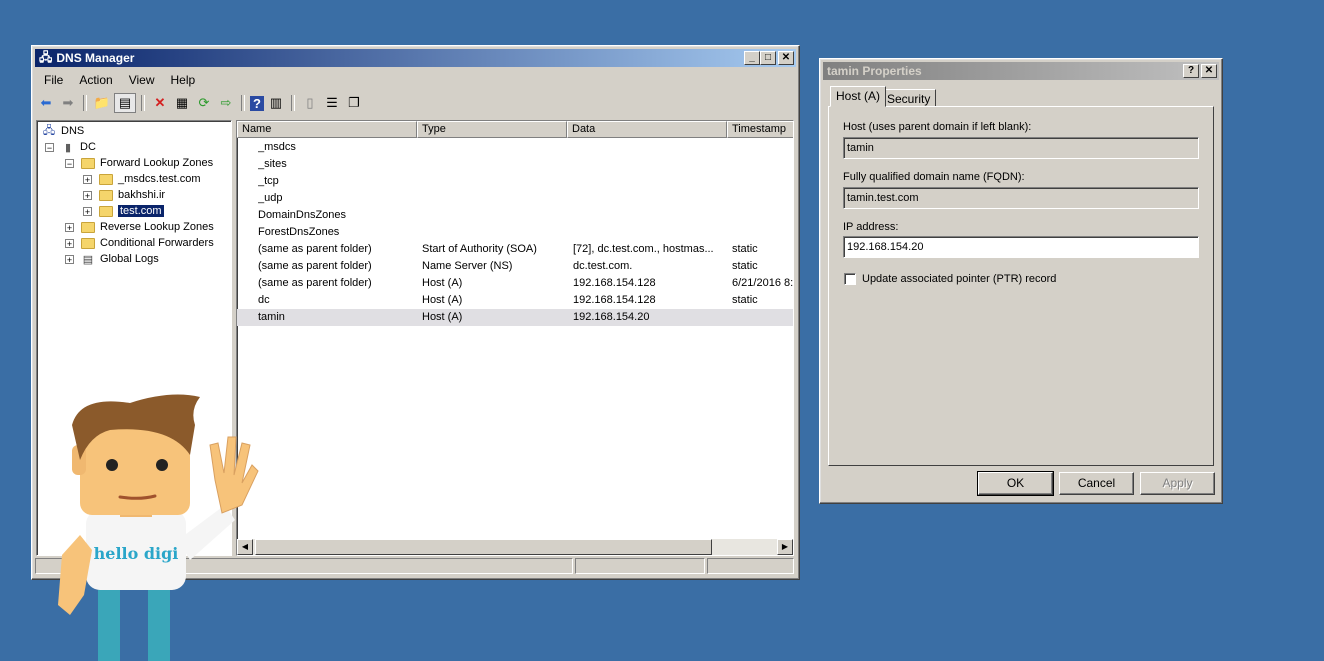 This screenshot has height=661, width=1324. I want to click on horizontal-scrollbar: ◀ ▶, so click(515, 547).